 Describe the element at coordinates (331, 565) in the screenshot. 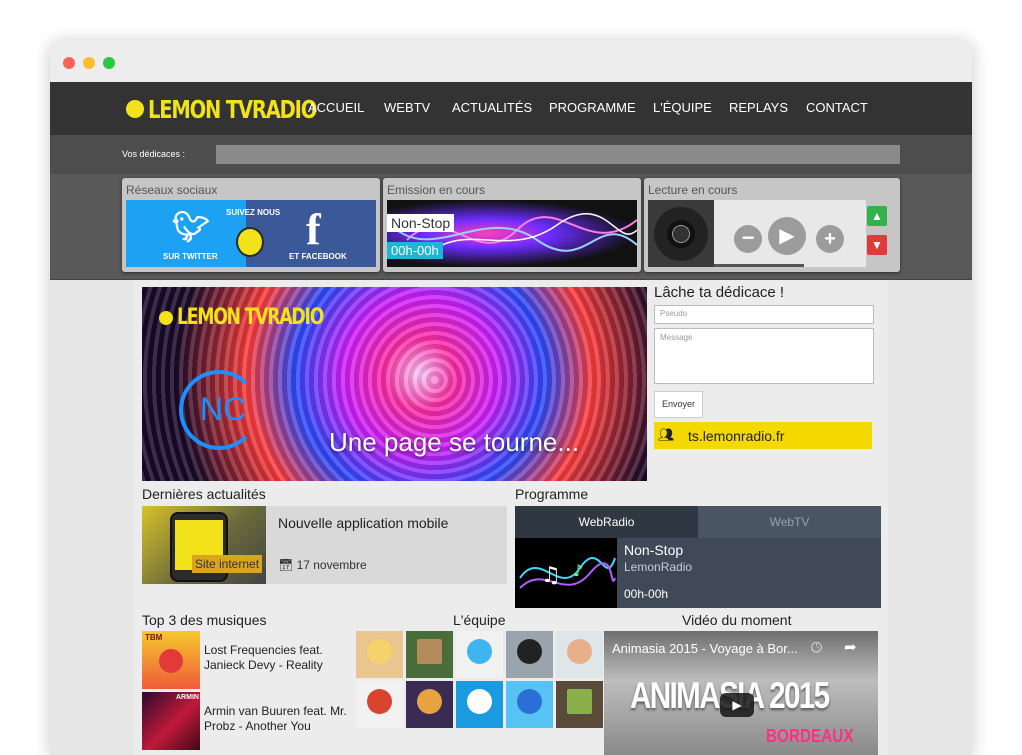

I see `news-date-text: 17 novembre` at that location.